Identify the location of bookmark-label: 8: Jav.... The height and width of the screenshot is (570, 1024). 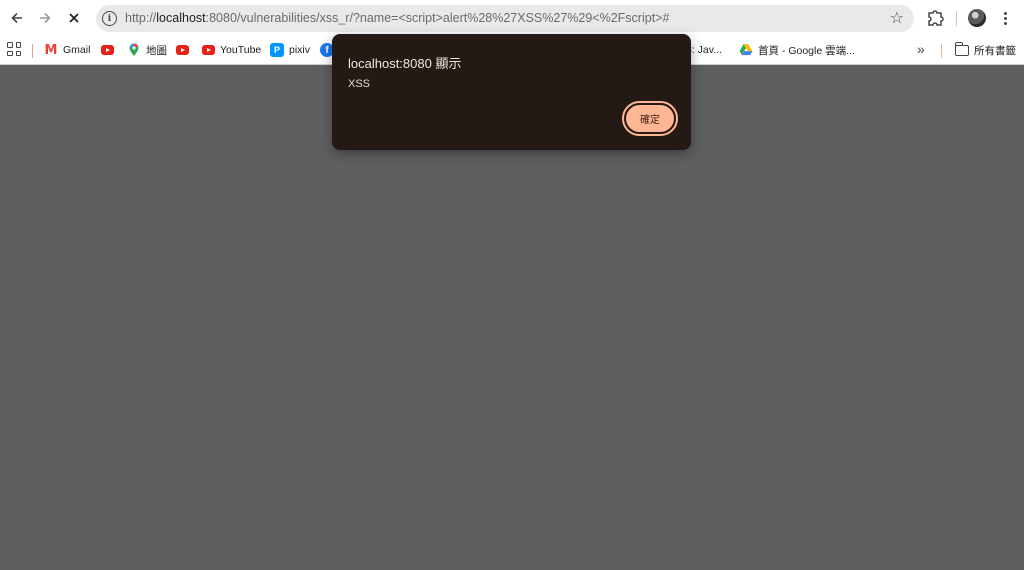
(704, 50).